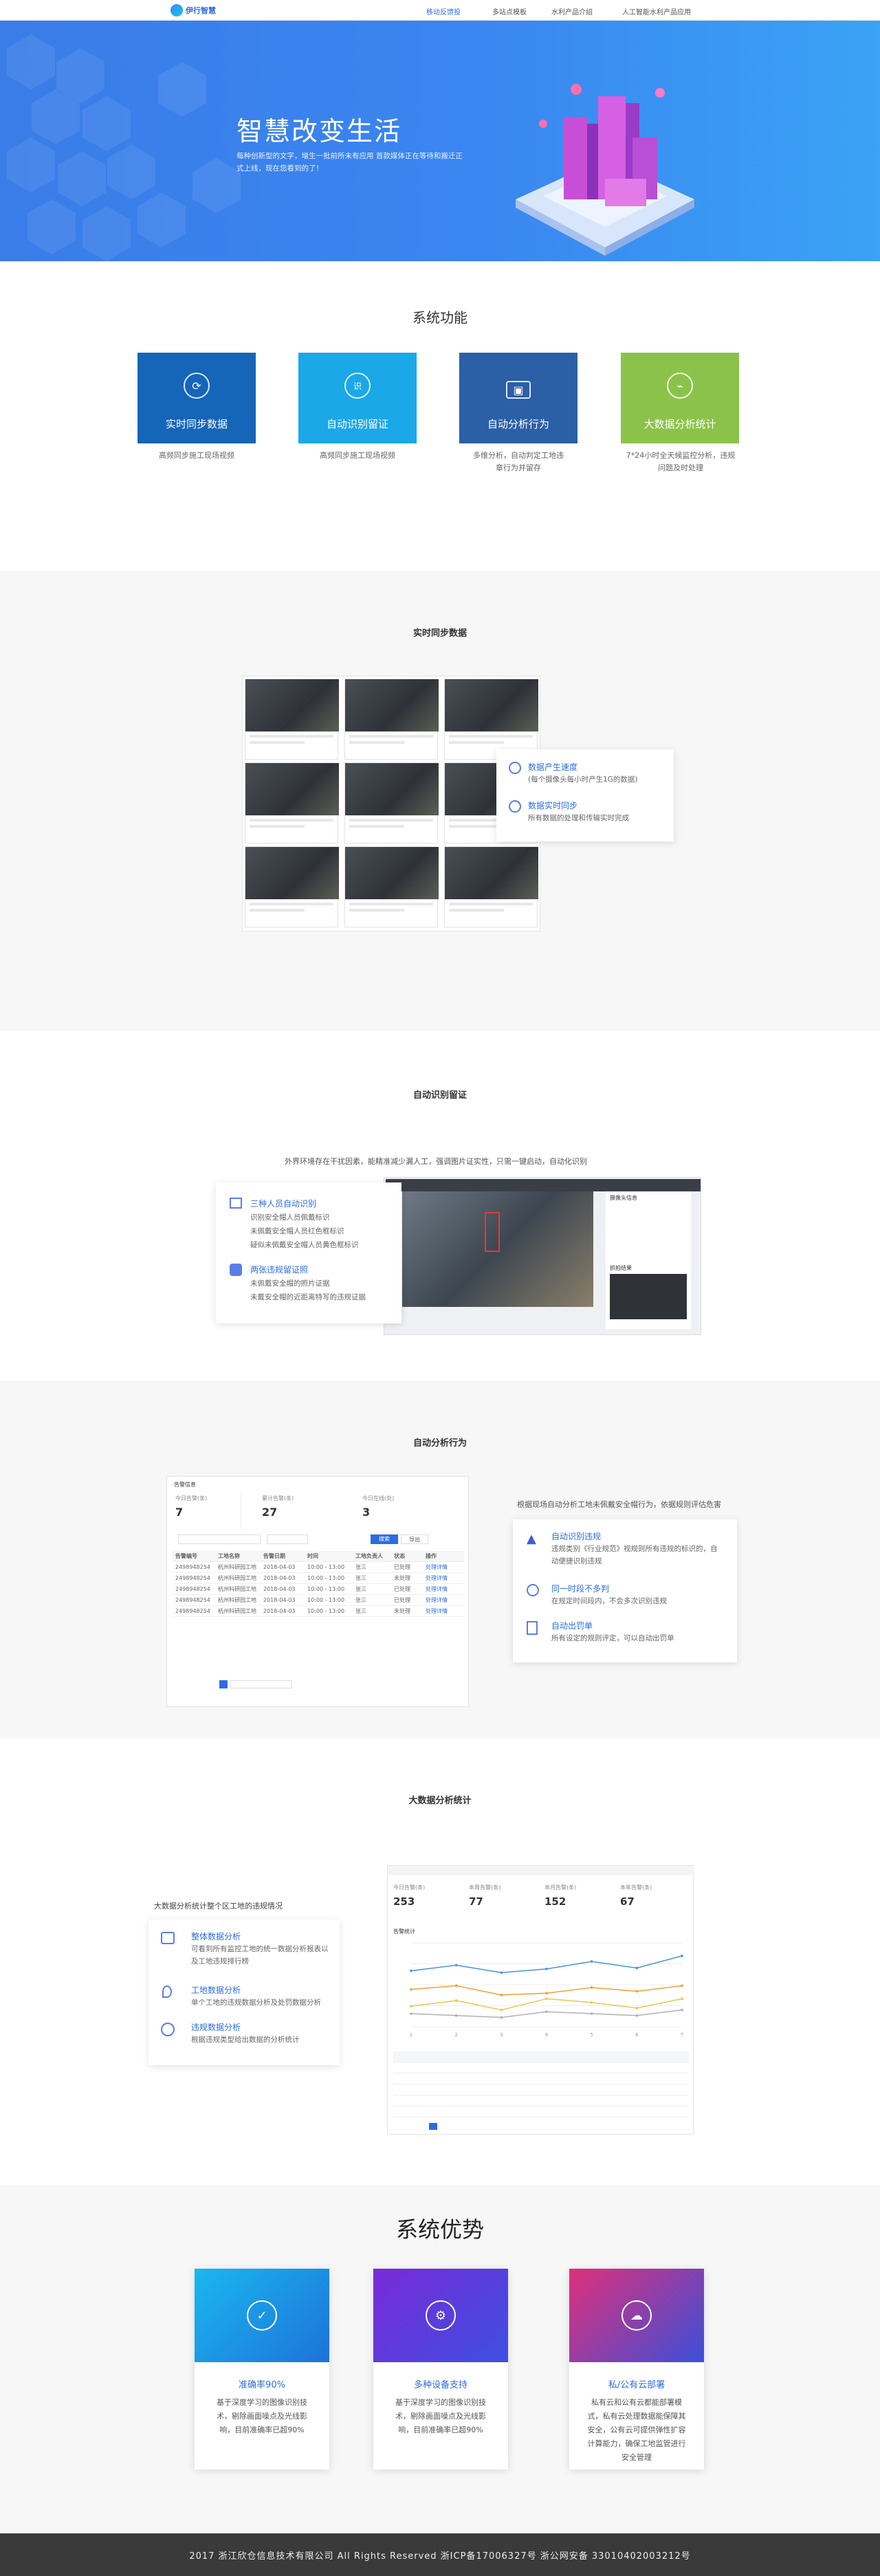  I want to click on nav-item-3: 水利产品介绍, so click(572, 11).